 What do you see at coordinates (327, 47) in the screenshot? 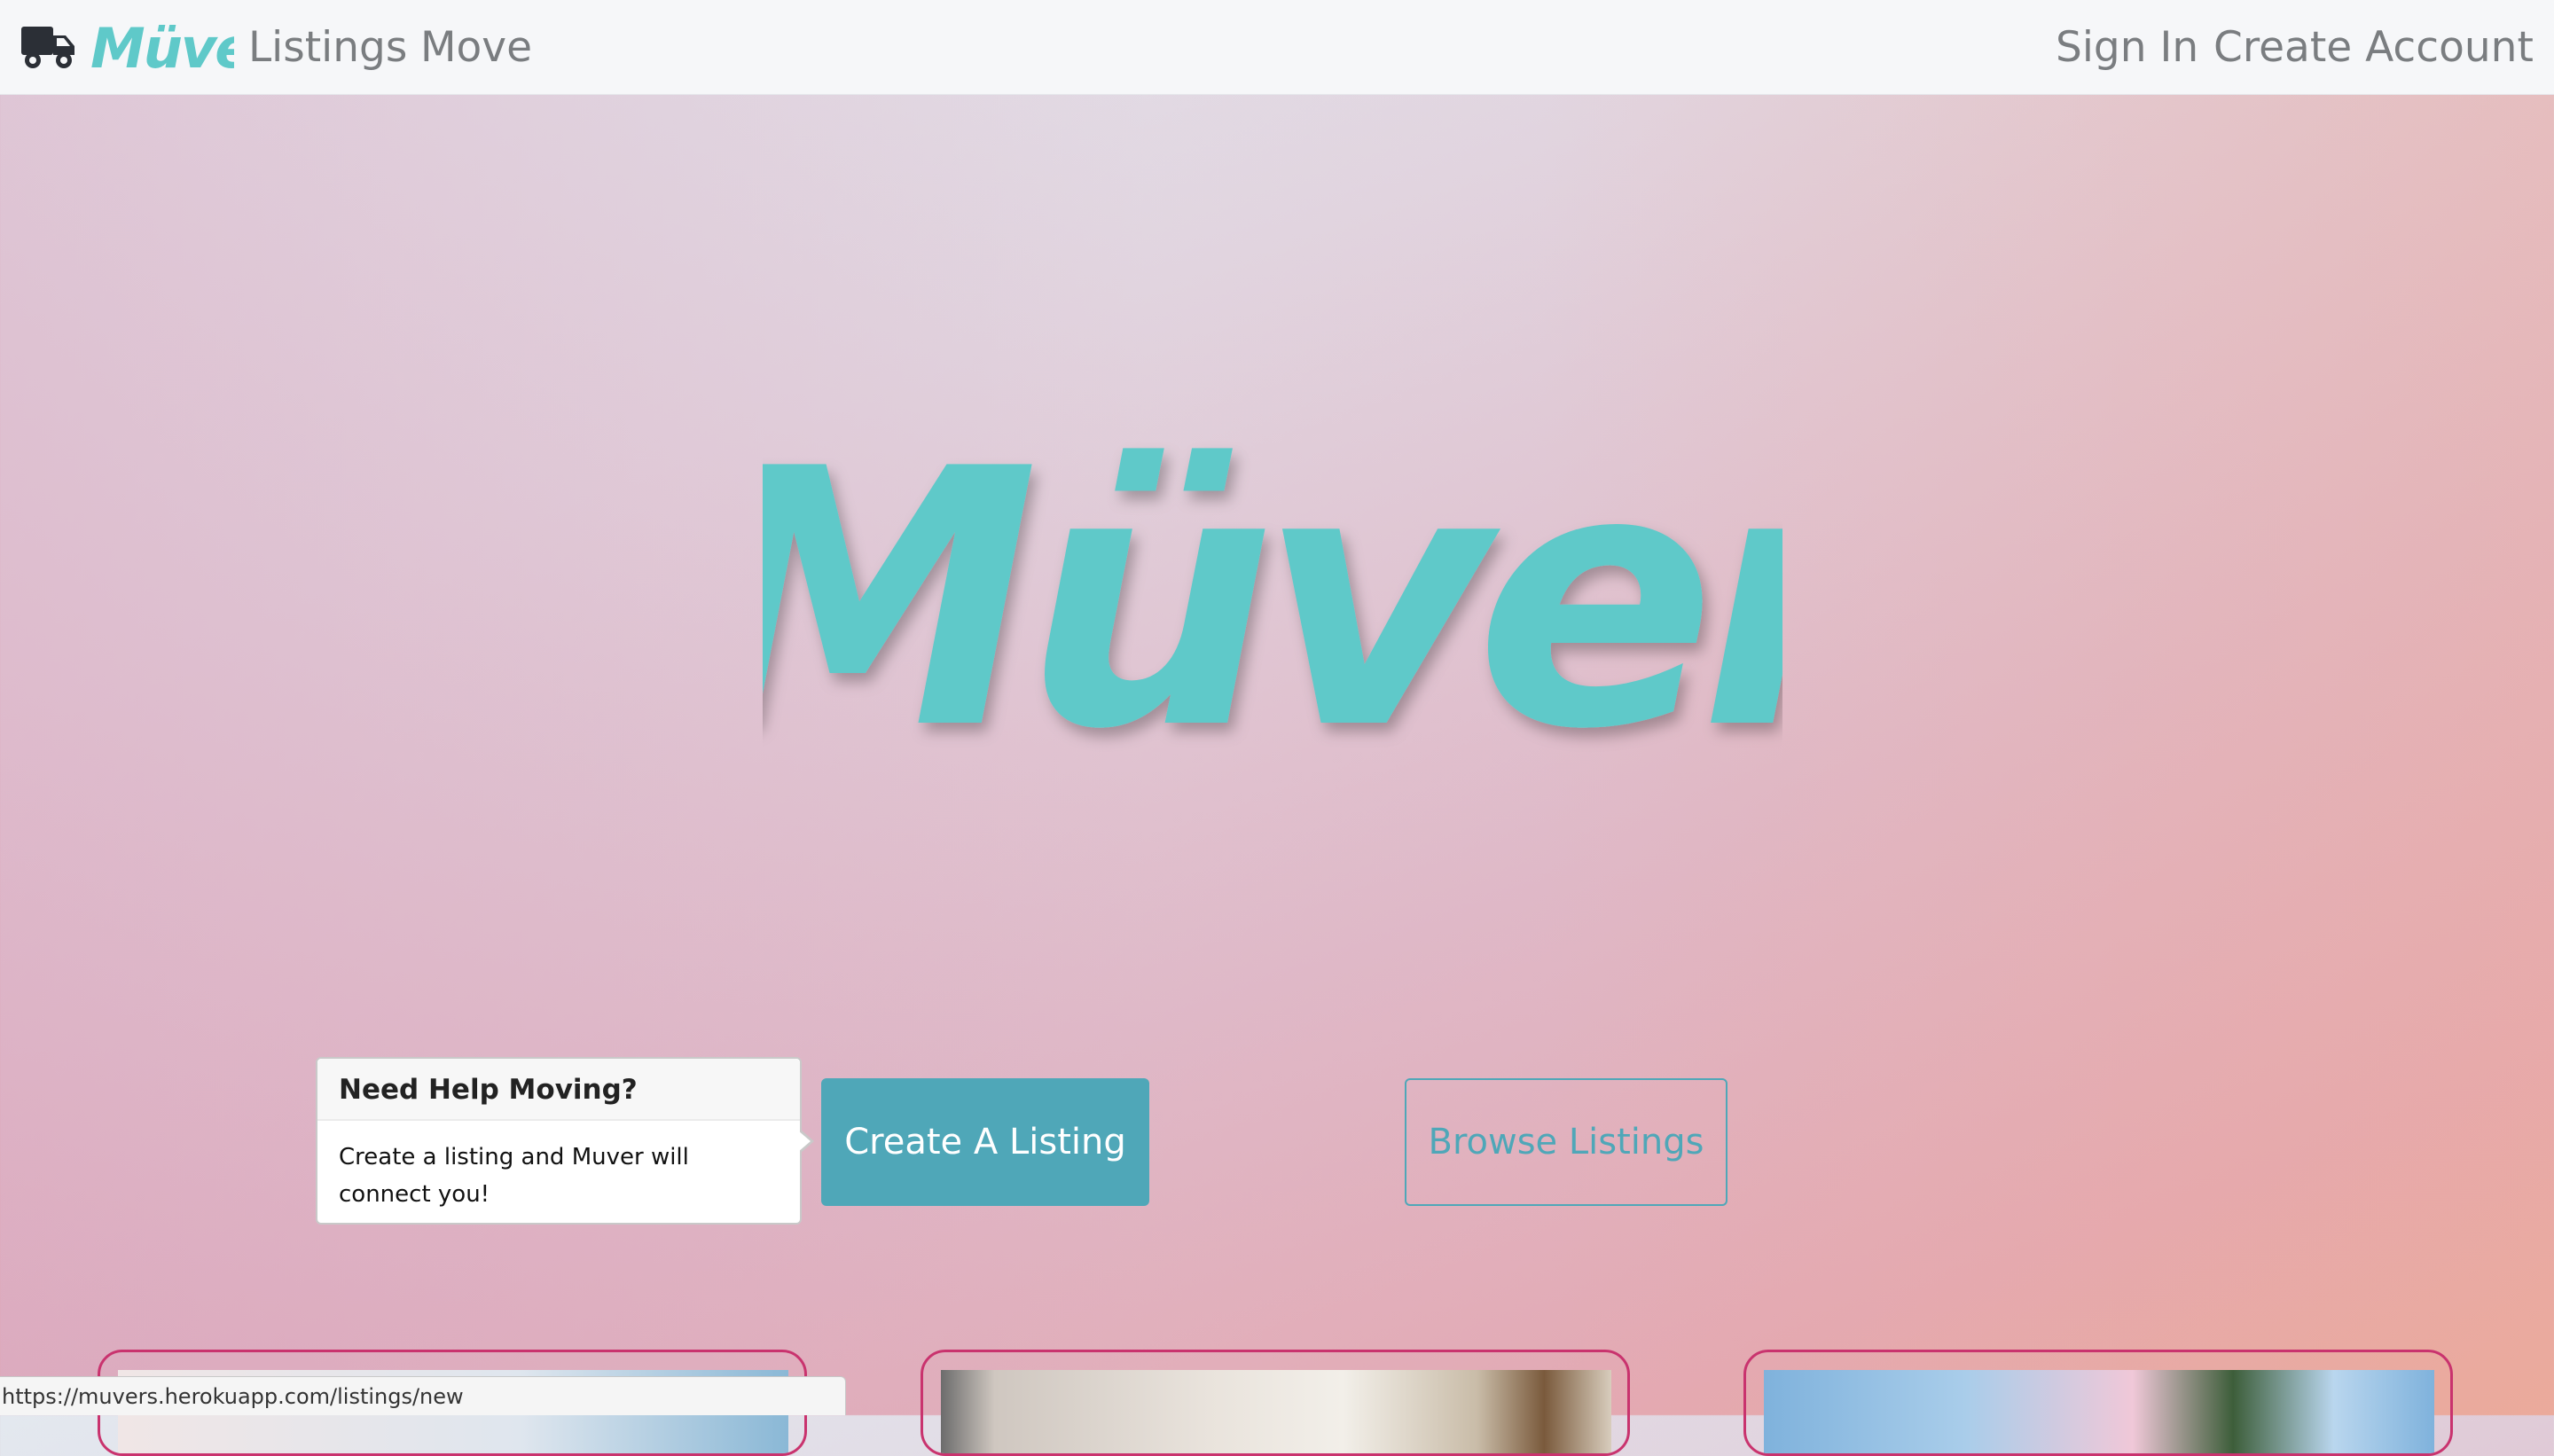
I see `nav-link-listings: Listings` at bounding box center [327, 47].